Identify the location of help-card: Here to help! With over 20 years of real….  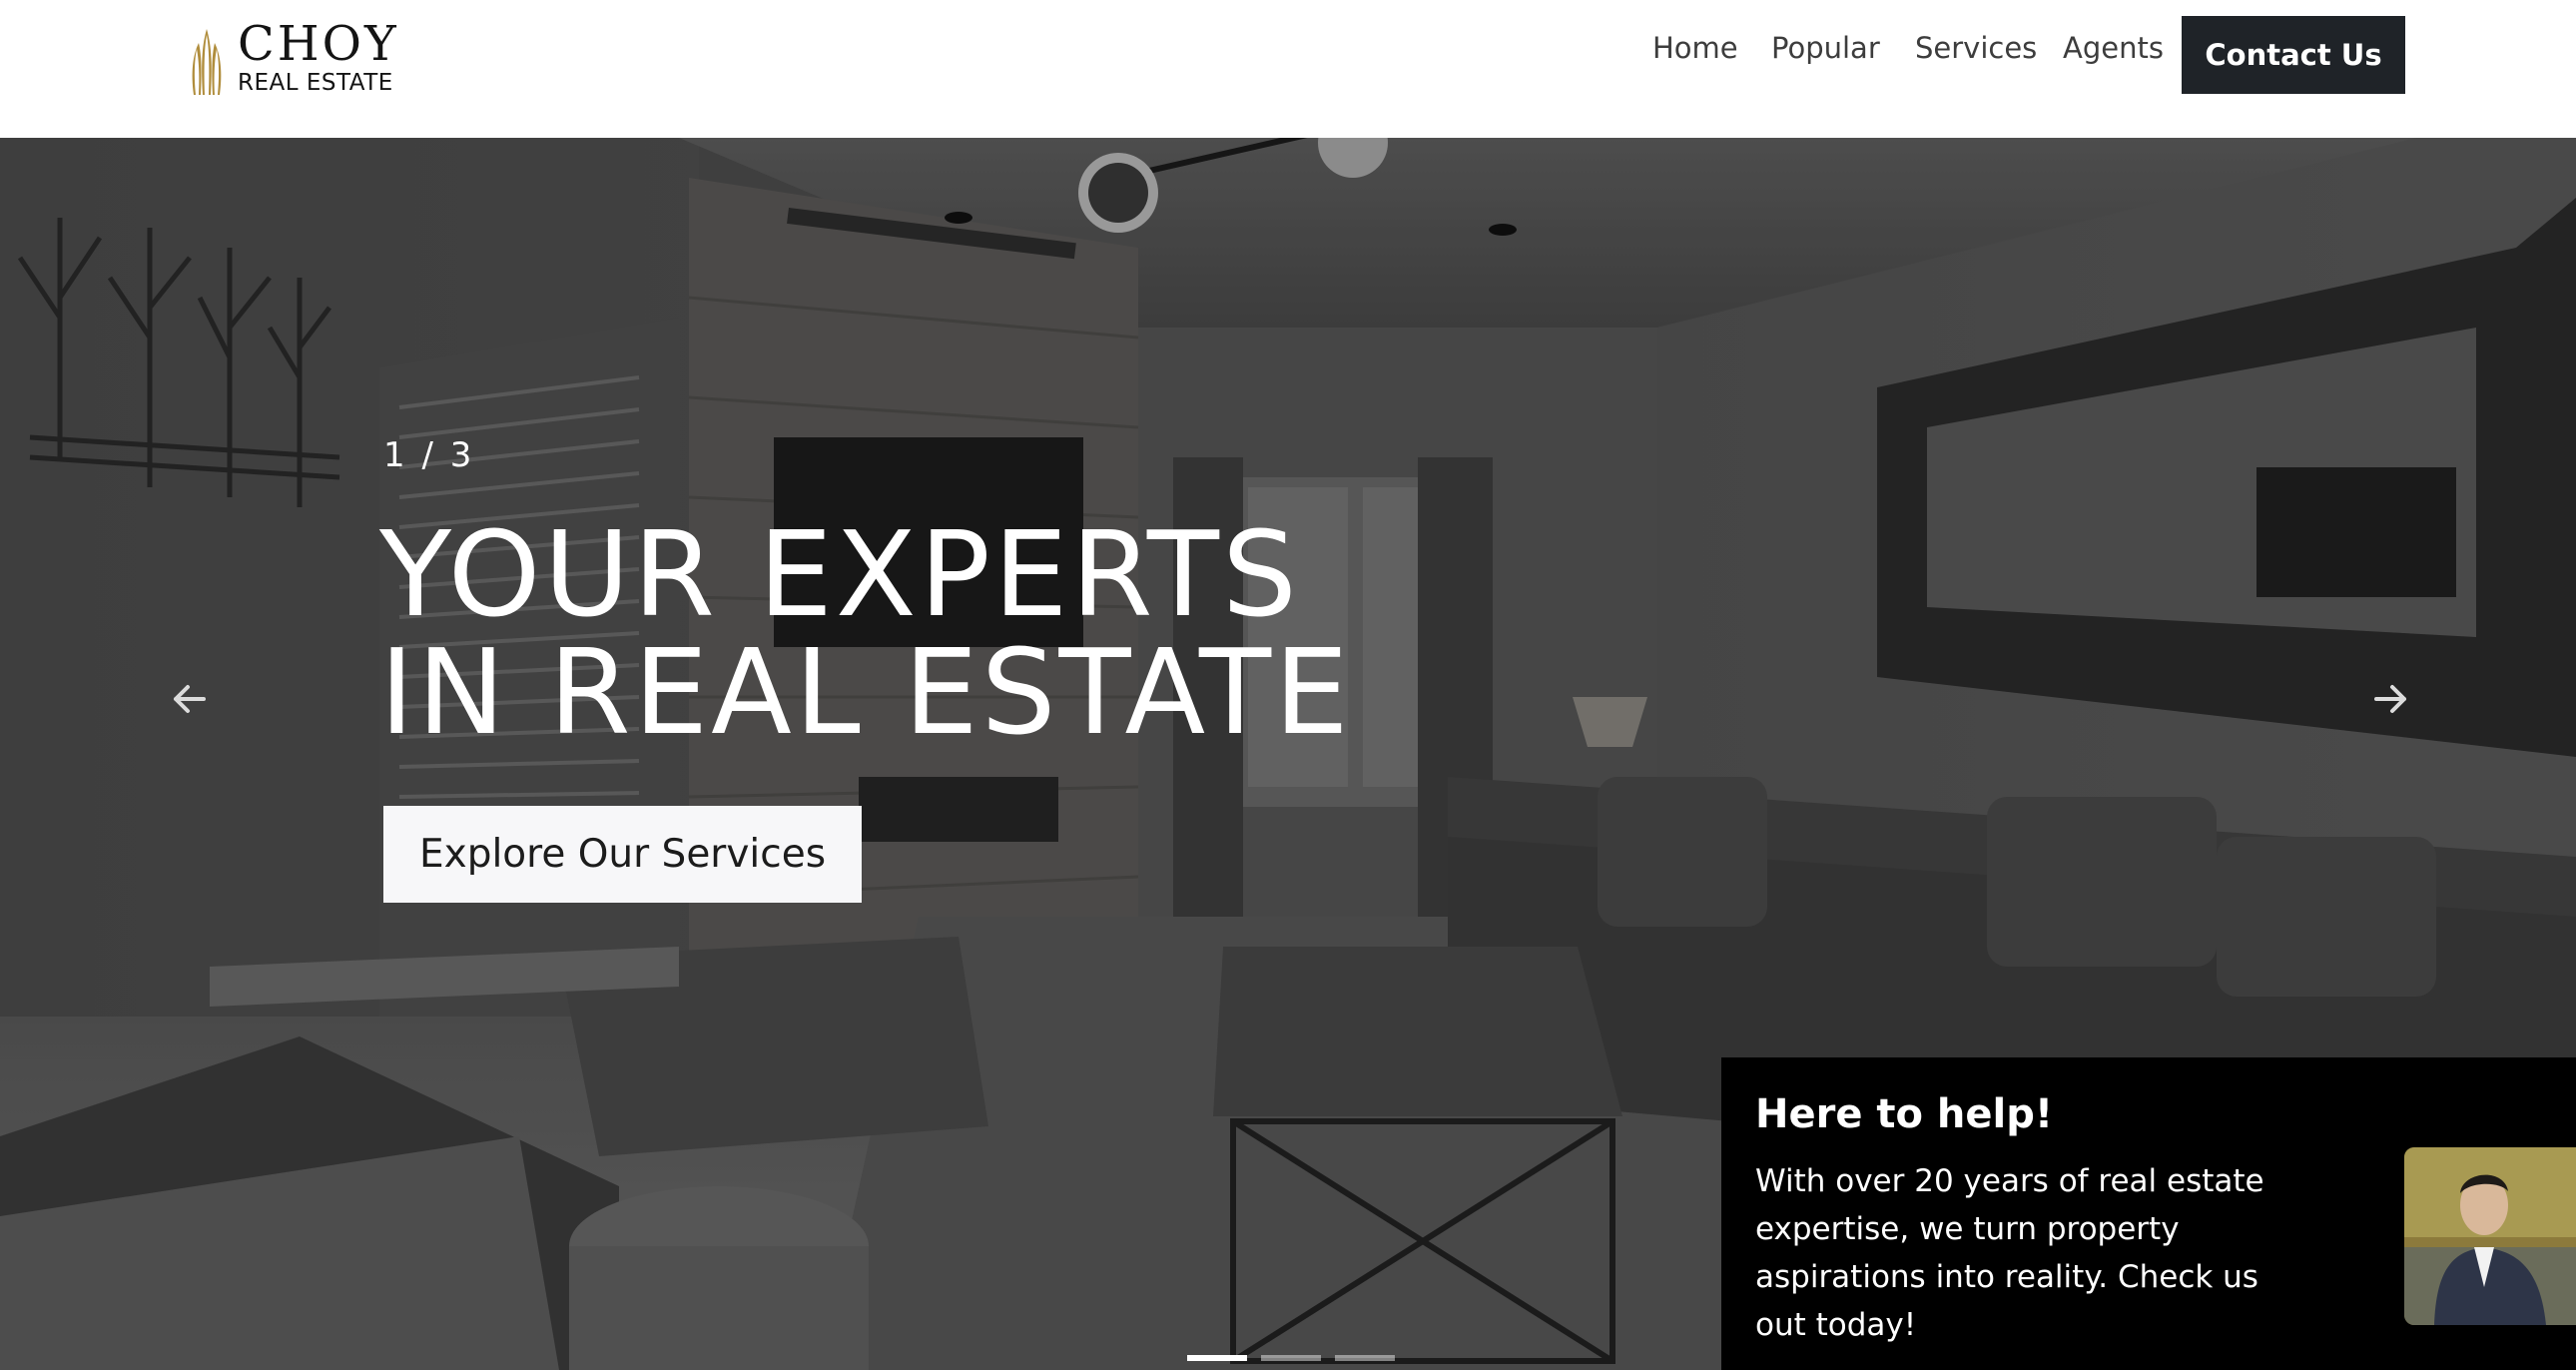
(2148, 1213).